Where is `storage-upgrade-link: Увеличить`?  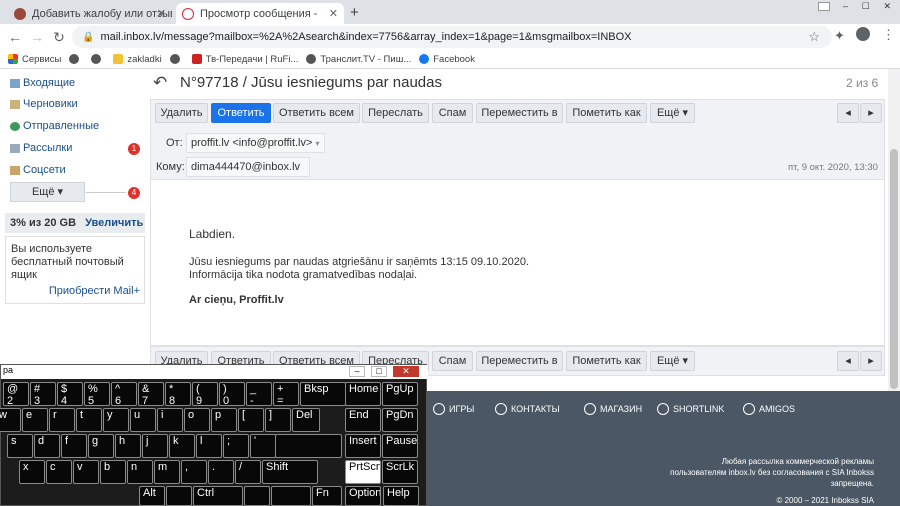 storage-upgrade-link: Увеличить is located at coordinates (114, 223).